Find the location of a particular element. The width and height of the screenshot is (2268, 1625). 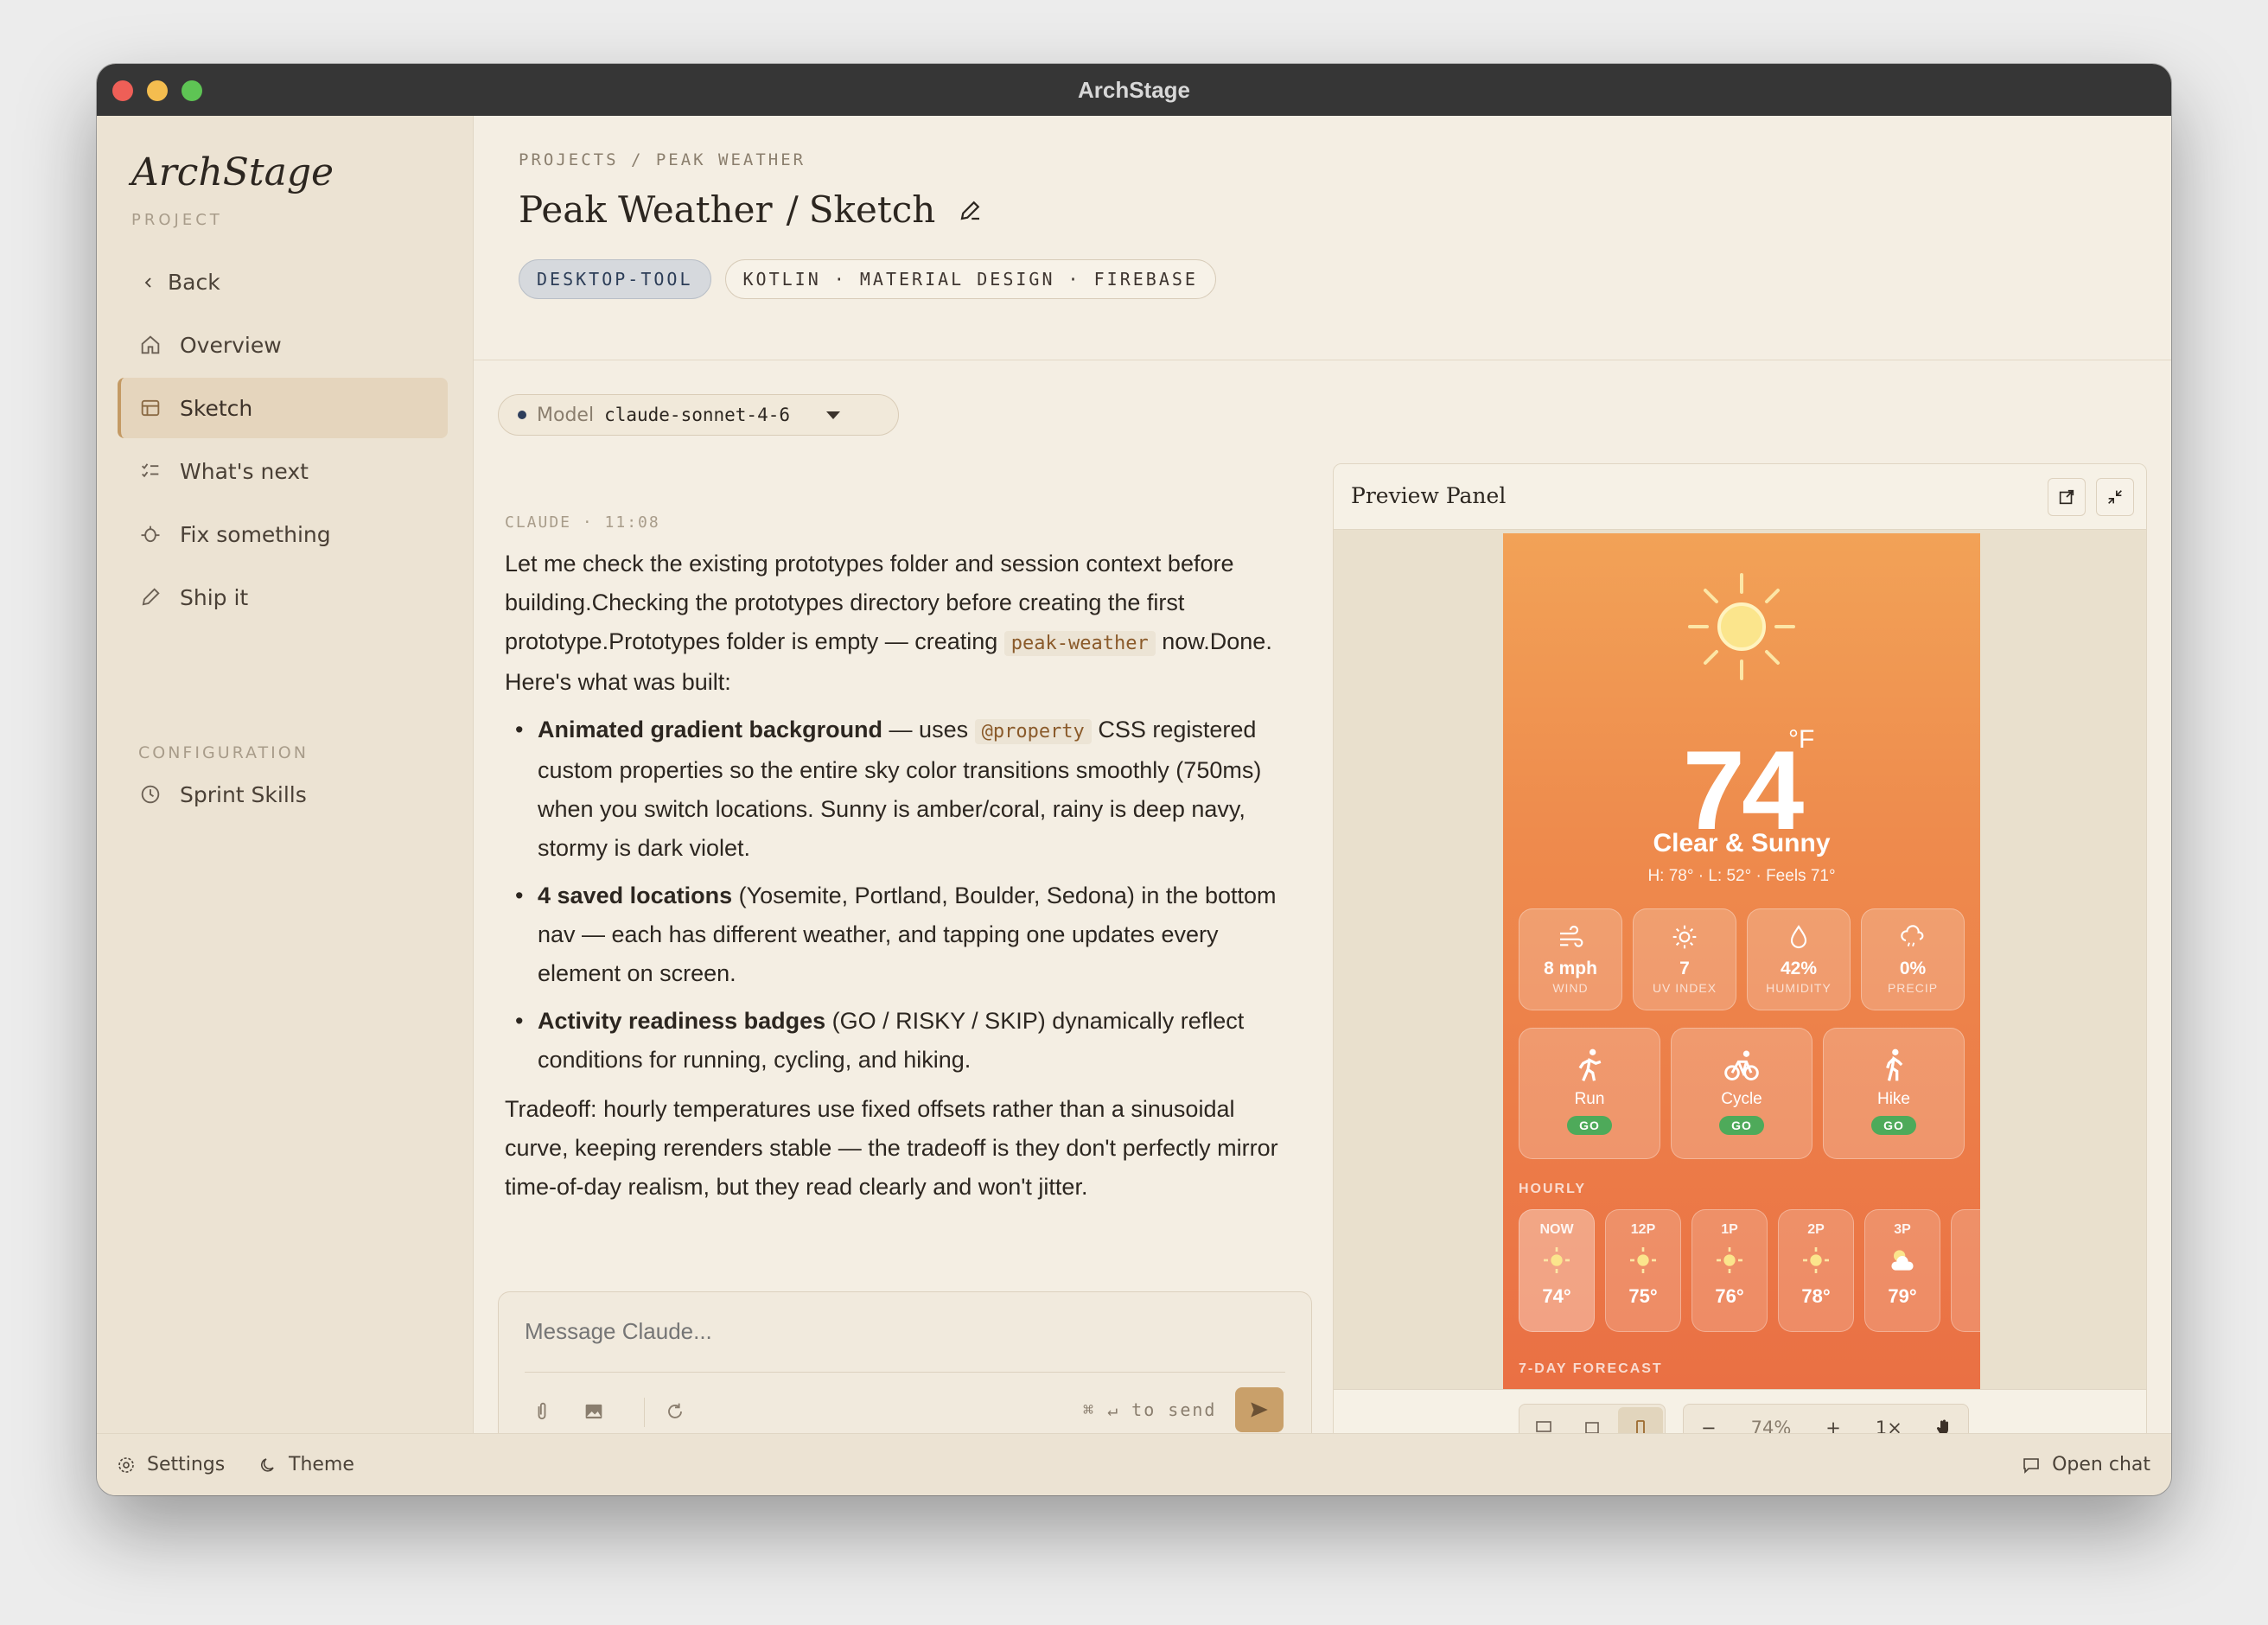

rain-cloud-icon is located at coordinates (1912, 936).